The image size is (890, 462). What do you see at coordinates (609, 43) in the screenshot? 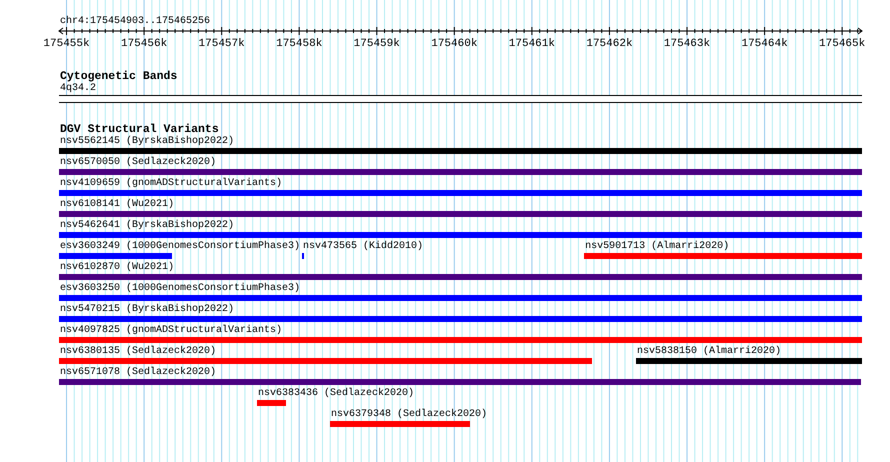
I see `ruler-tick-label: 175462k` at bounding box center [609, 43].